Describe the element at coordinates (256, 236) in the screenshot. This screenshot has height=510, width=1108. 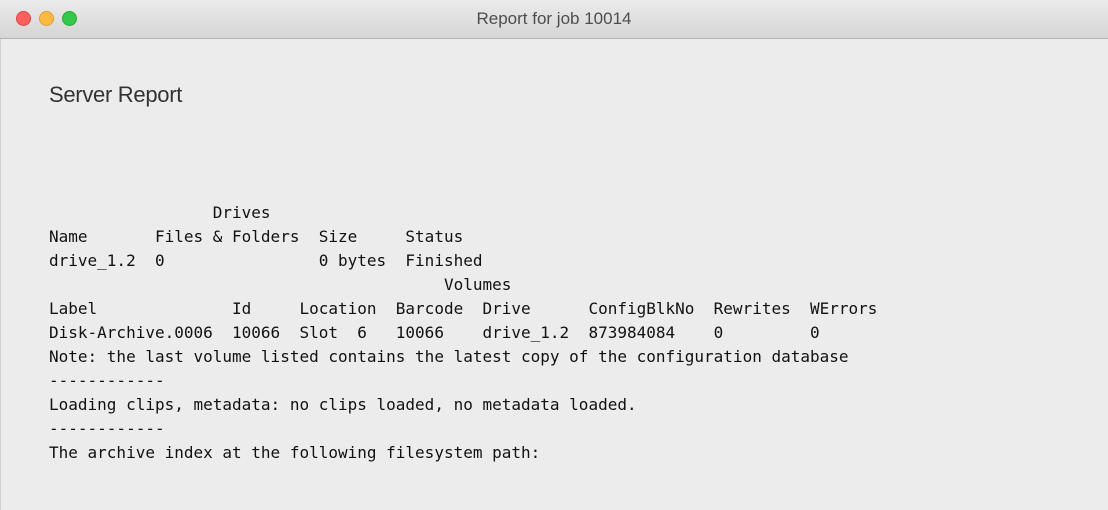
I see `report-line-drives-columns: Name Files & Folders Size Status` at that location.